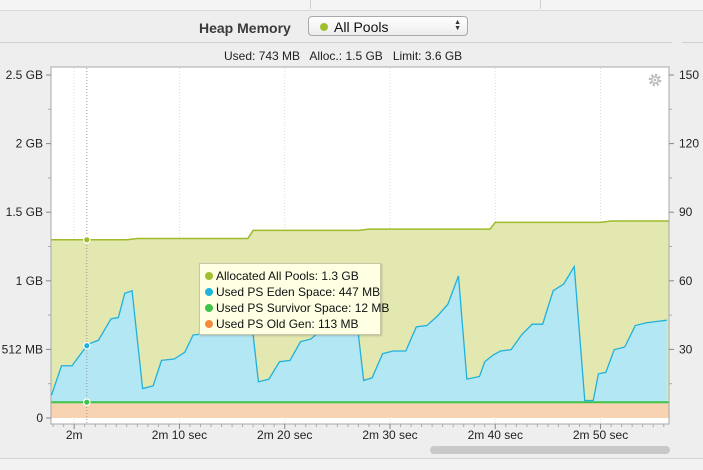  What do you see at coordinates (360, 410) in the screenshot?
I see `old-gen-area` at bounding box center [360, 410].